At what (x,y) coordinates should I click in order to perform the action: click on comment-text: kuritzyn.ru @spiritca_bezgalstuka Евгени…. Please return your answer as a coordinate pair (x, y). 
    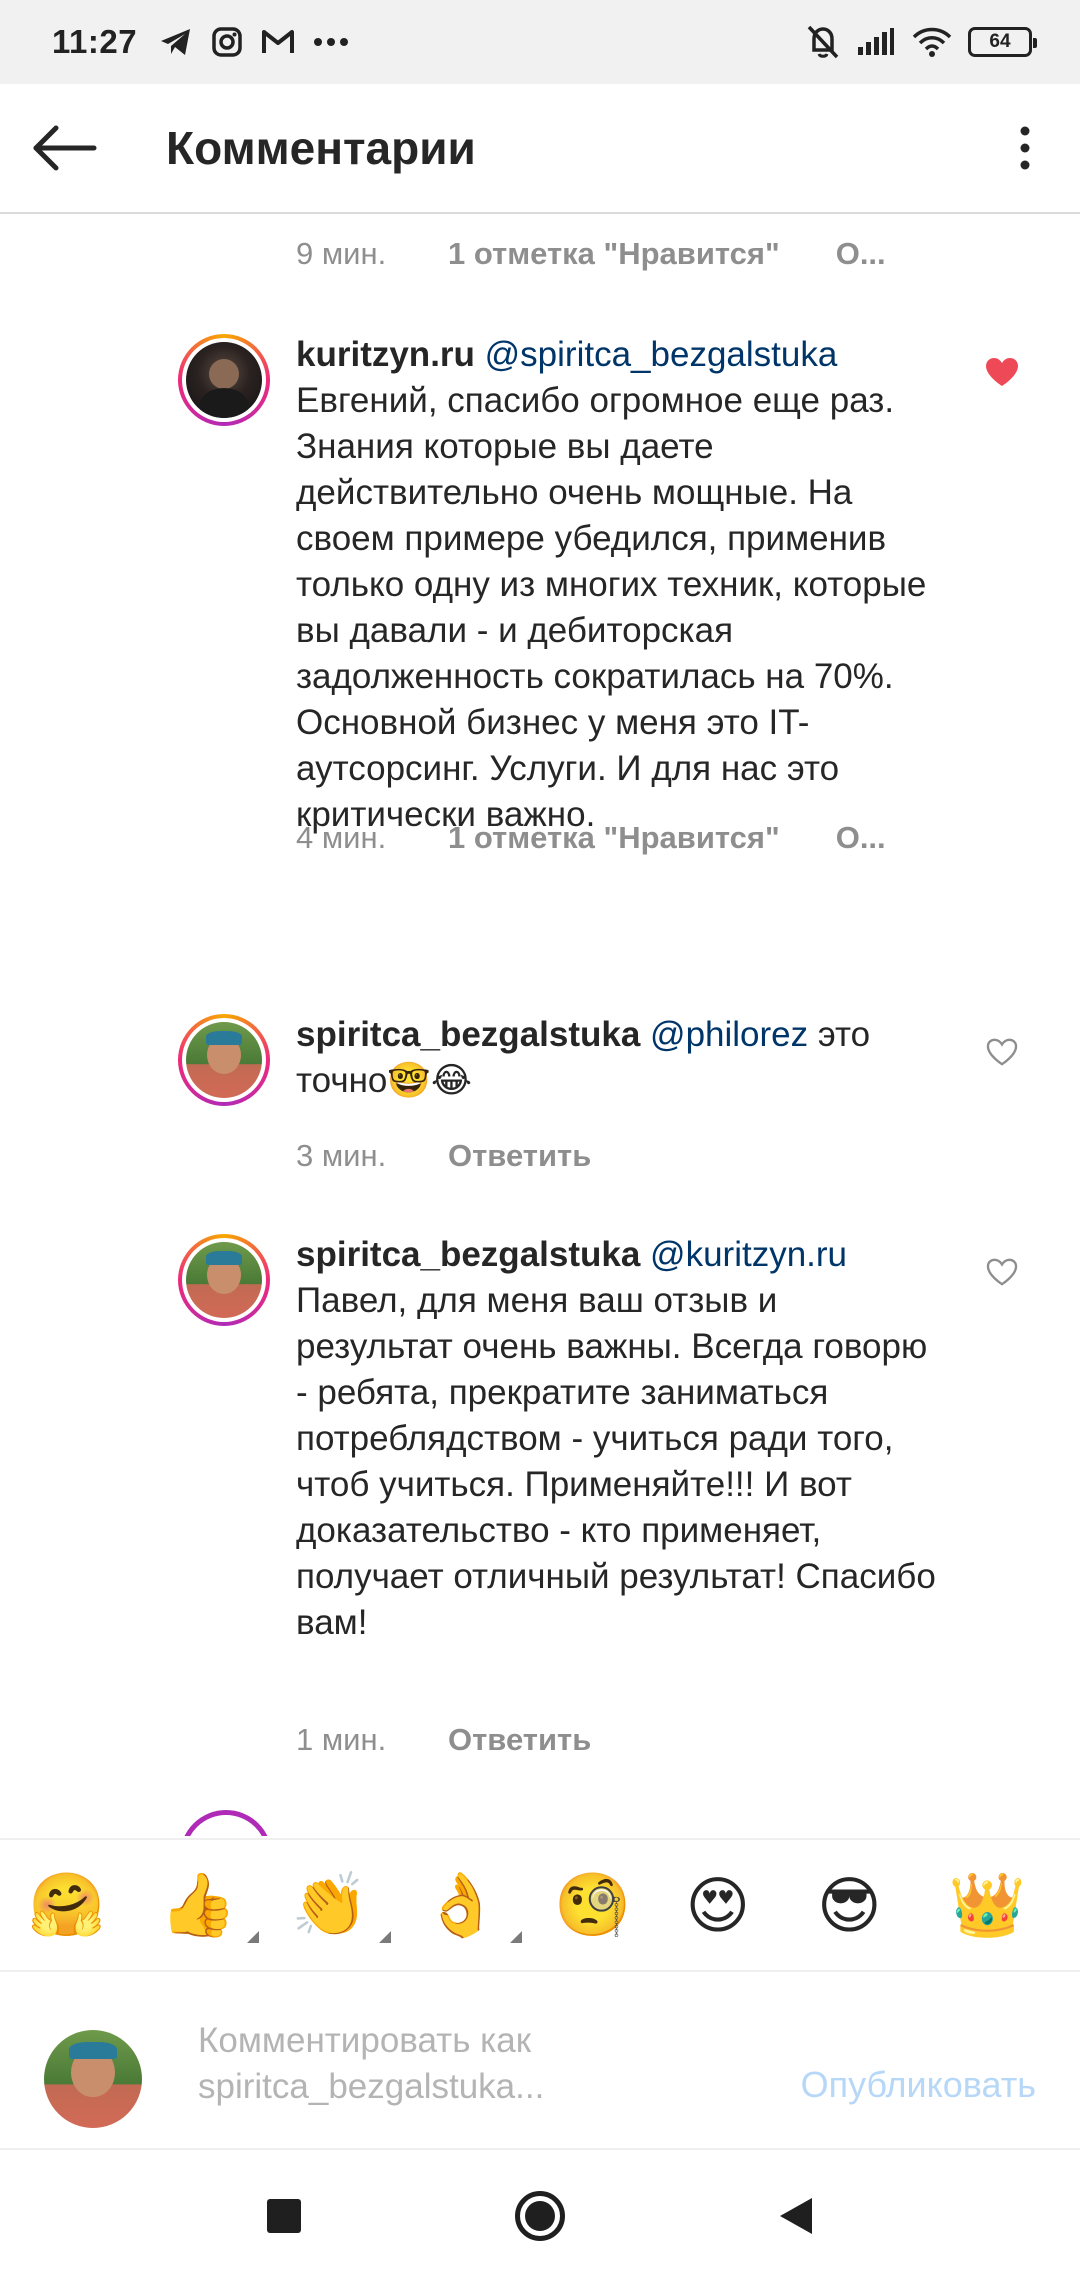
    Looking at the image, I should click on (616, 585).